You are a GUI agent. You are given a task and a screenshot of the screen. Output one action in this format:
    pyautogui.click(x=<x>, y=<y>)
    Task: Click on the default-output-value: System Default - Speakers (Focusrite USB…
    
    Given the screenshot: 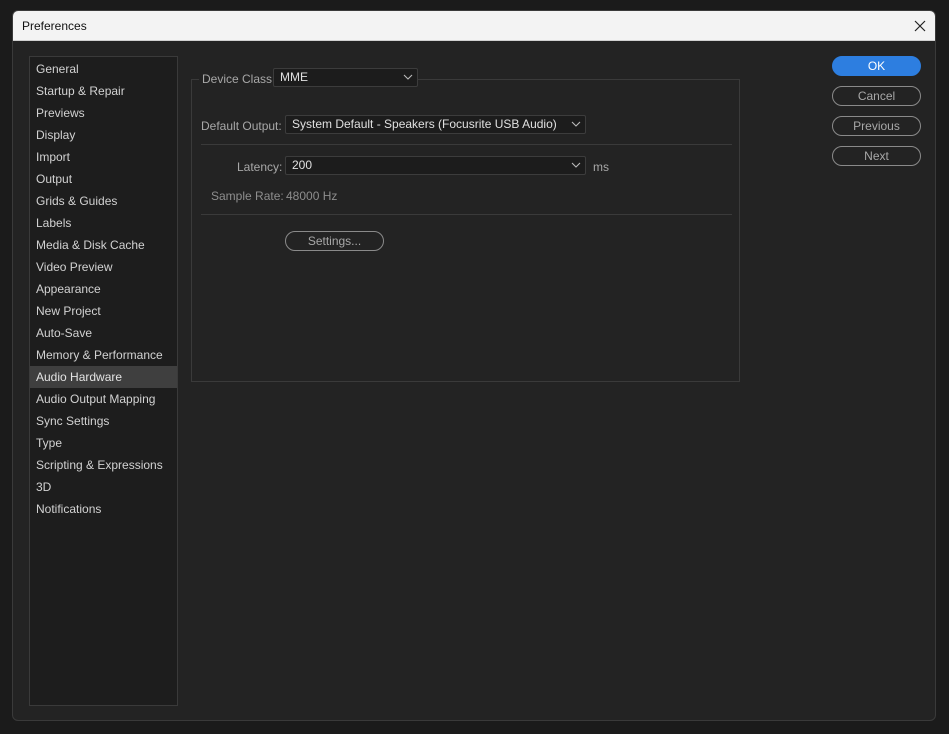 What is the action you would take?
    pyautogui.click(x=424, y=124)
    